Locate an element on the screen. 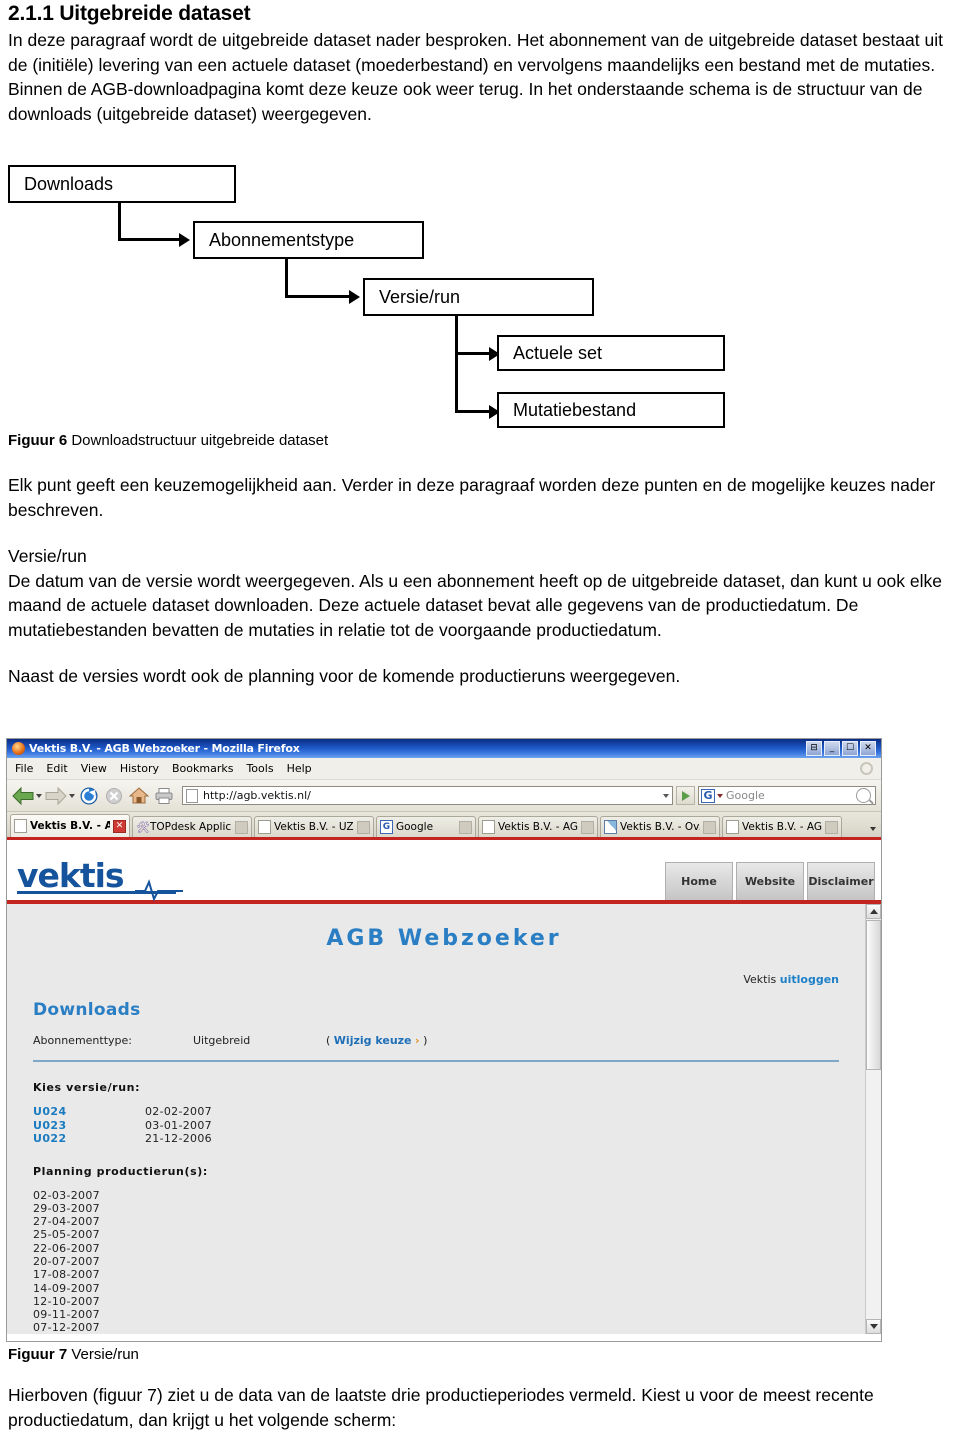  back-button is located at coordinates (27, 796).